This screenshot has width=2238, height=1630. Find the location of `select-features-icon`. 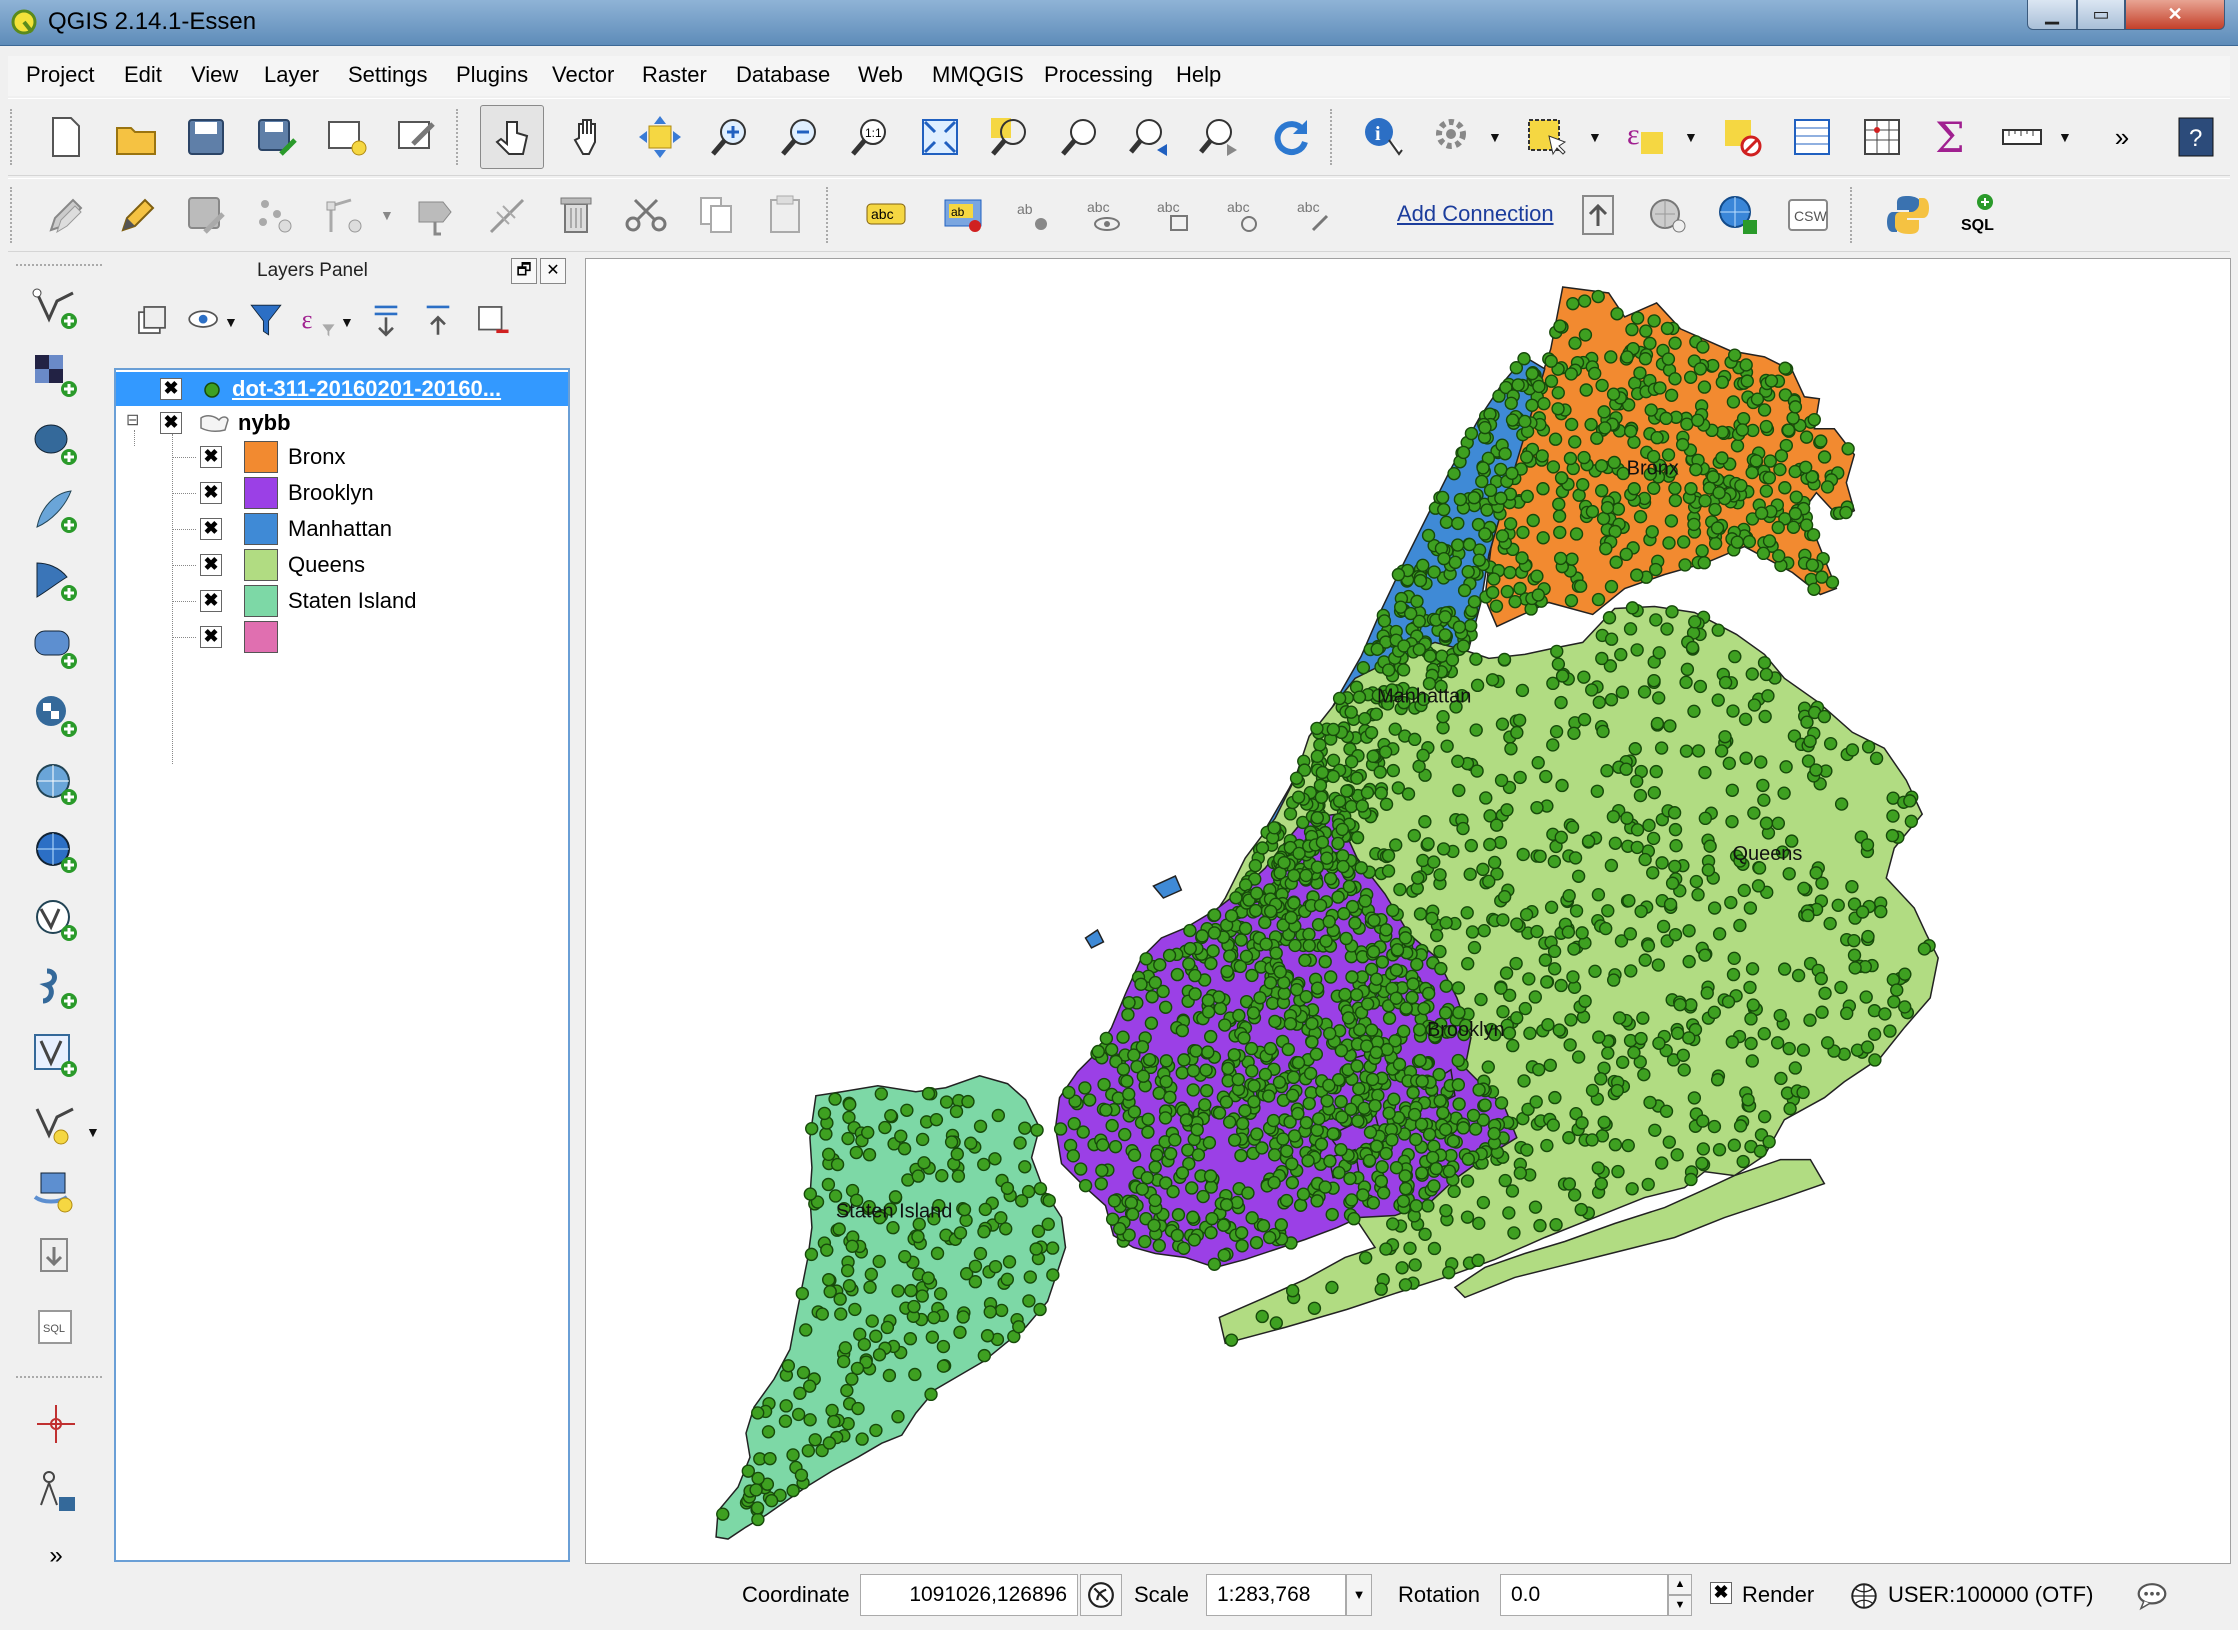

select-features-icon is located at coordinates (1546, 137).